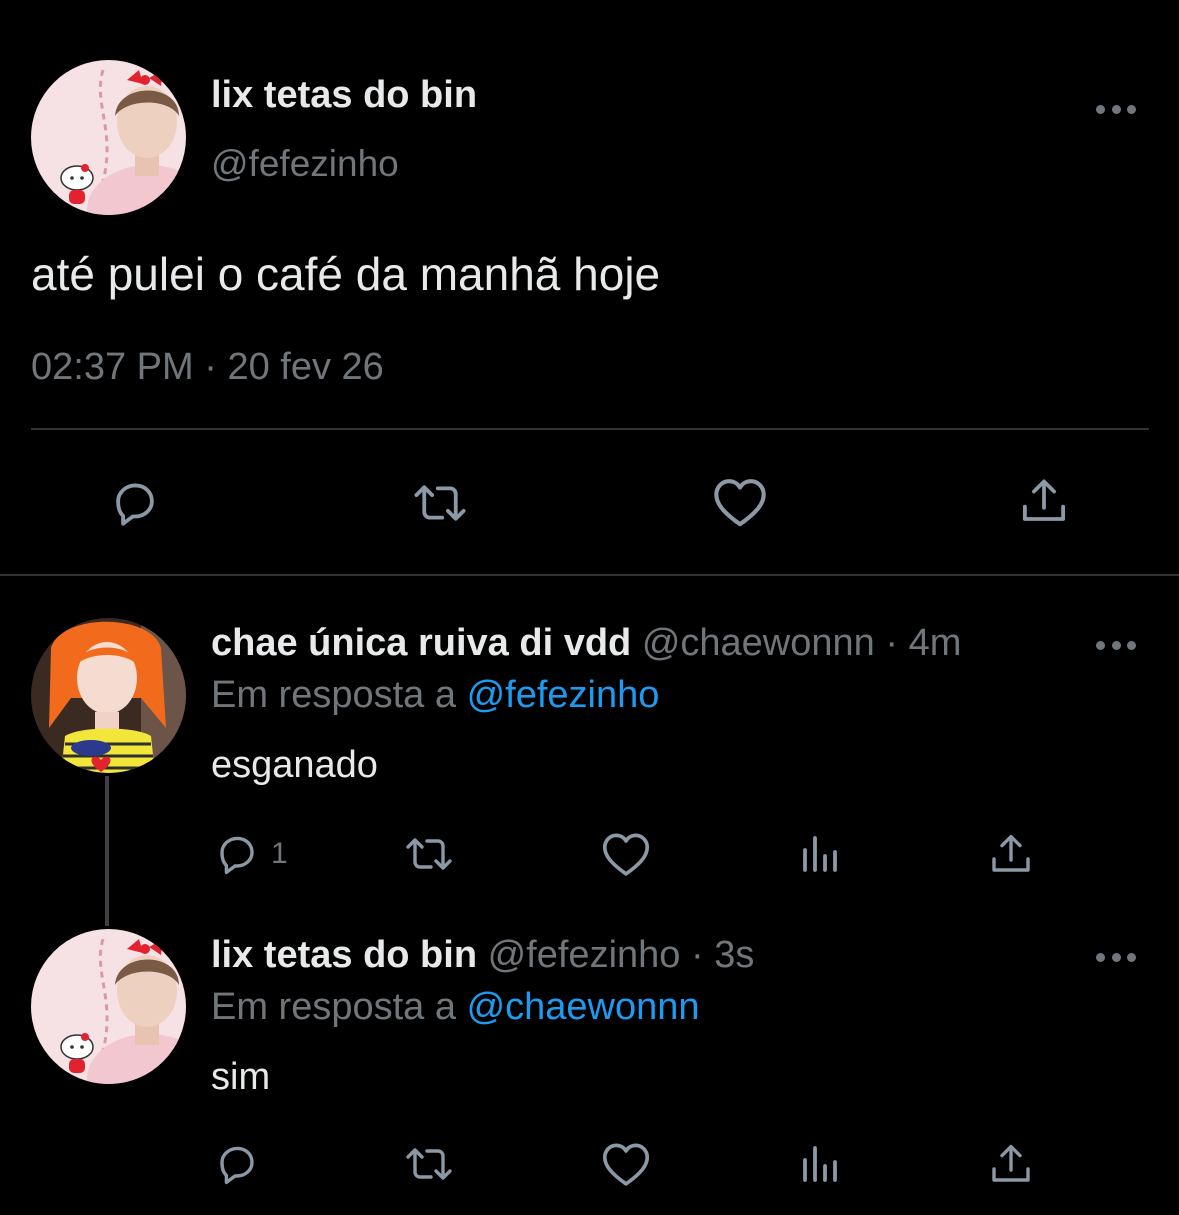  What do you see at coordinates (241, 1077) in the screenshot?
I see `reply-text: sim` at bounding box center [241, 1077].